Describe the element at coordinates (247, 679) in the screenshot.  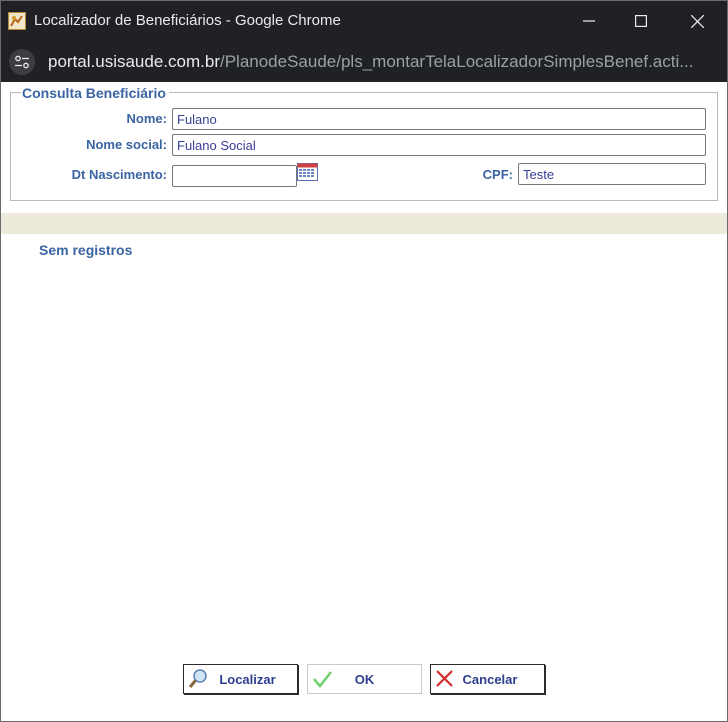
I see `localizar-label: Localizar` at that location.